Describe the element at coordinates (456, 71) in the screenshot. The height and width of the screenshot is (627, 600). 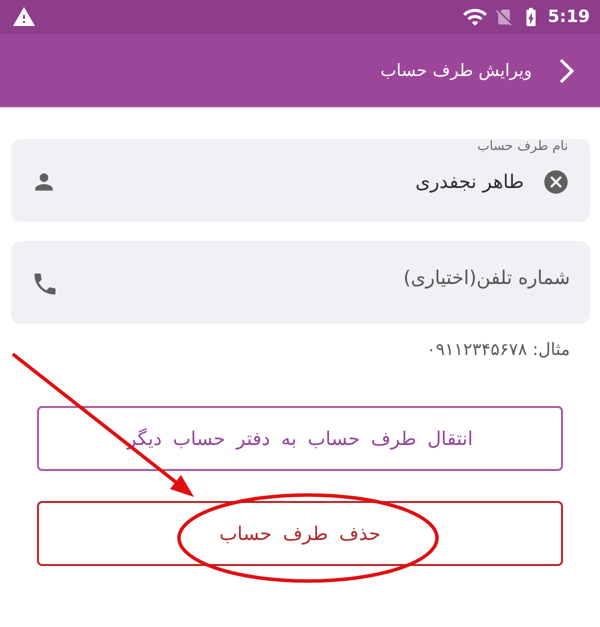
I see `app-bar-title: ویرایش طرف حساب` at that location.